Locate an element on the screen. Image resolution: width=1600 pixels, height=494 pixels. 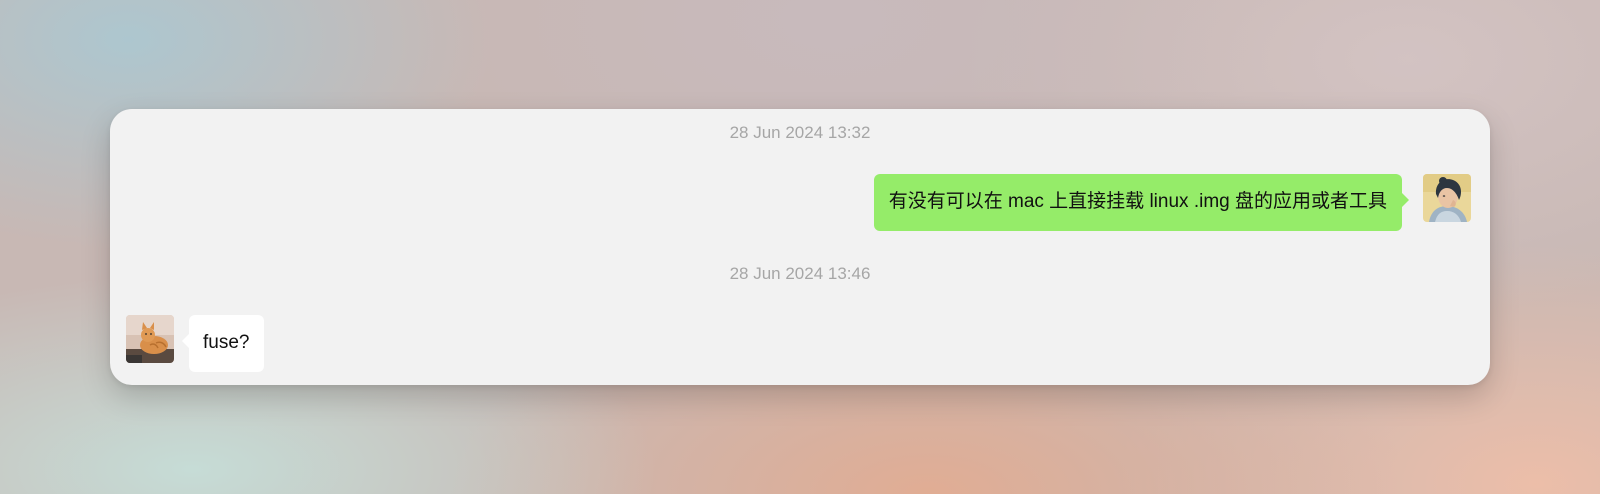
contact-avatar-icon is located at coordinates (150, 339).